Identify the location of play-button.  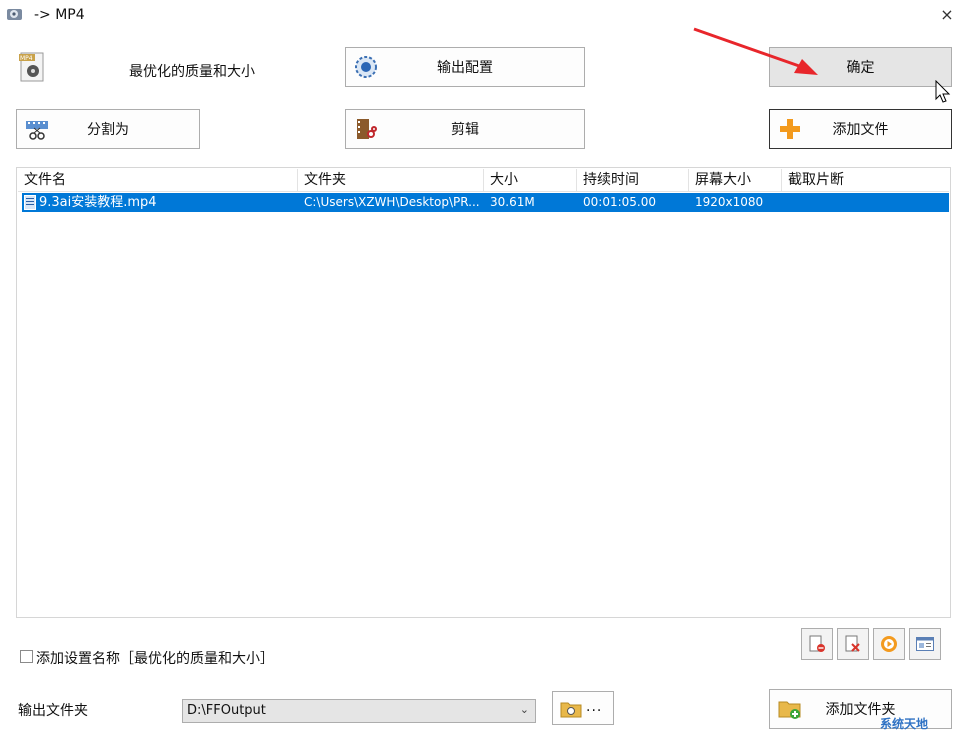
(889, 644).